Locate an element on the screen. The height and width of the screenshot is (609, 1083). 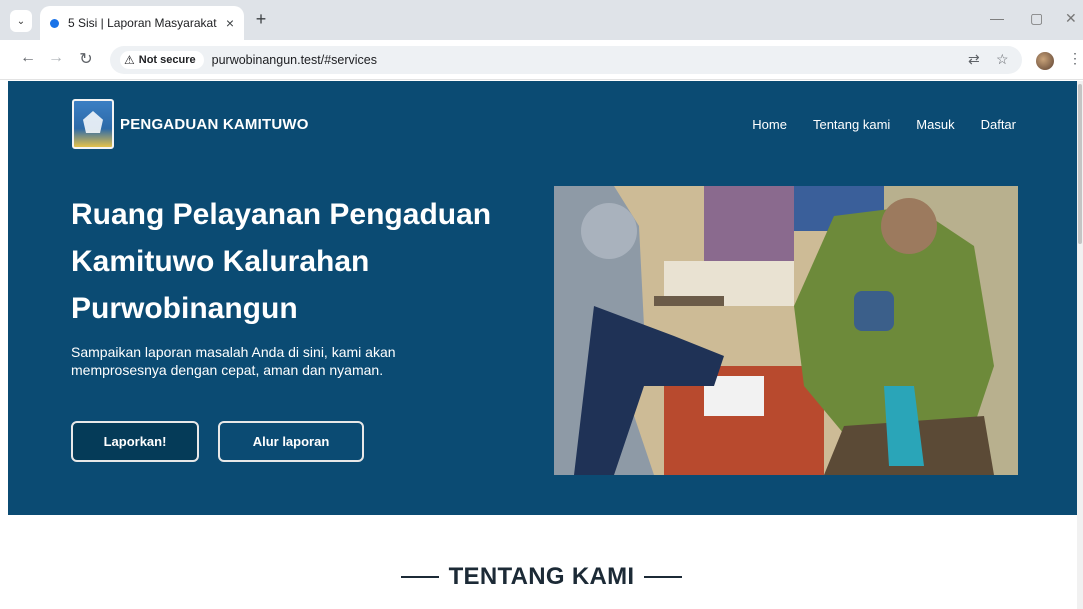
tab-title: 5 Sisi | Laporan Masyarakat is located at coordinates (142, 23).